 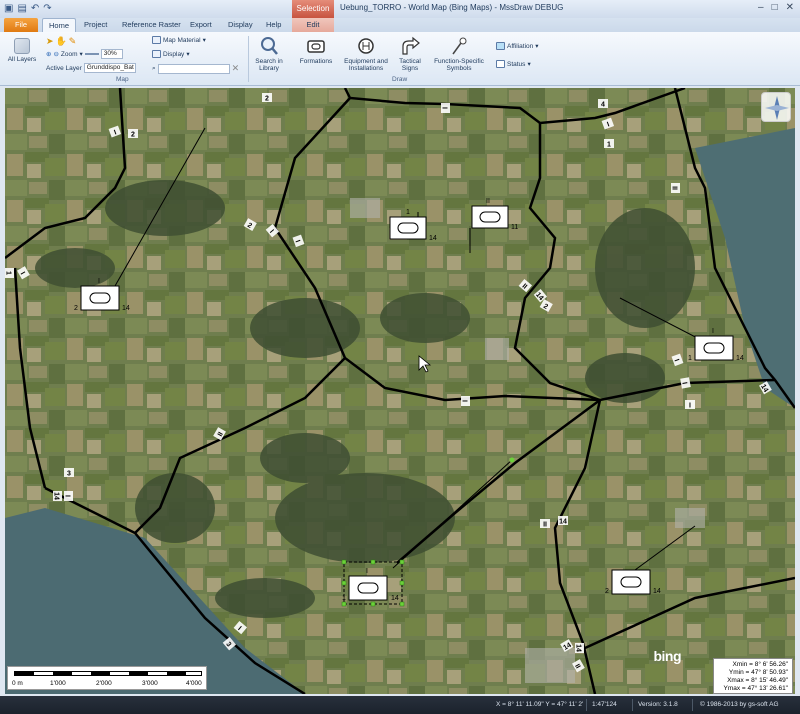 I want to click on equipment-button: Equipment and Installations, so click(x=366, y=54).